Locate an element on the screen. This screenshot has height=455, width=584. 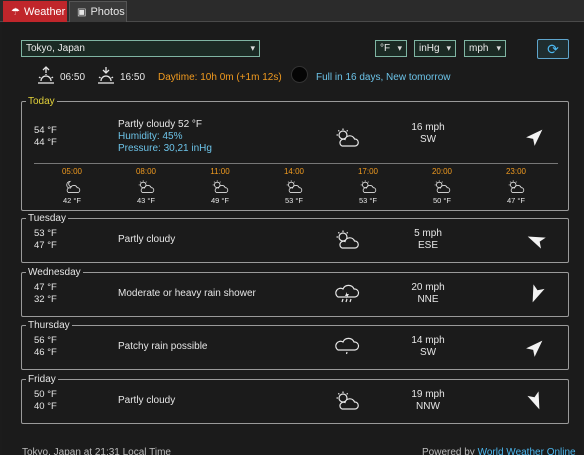
powered-by-label: Powered by is located at coordinates (448, 451).